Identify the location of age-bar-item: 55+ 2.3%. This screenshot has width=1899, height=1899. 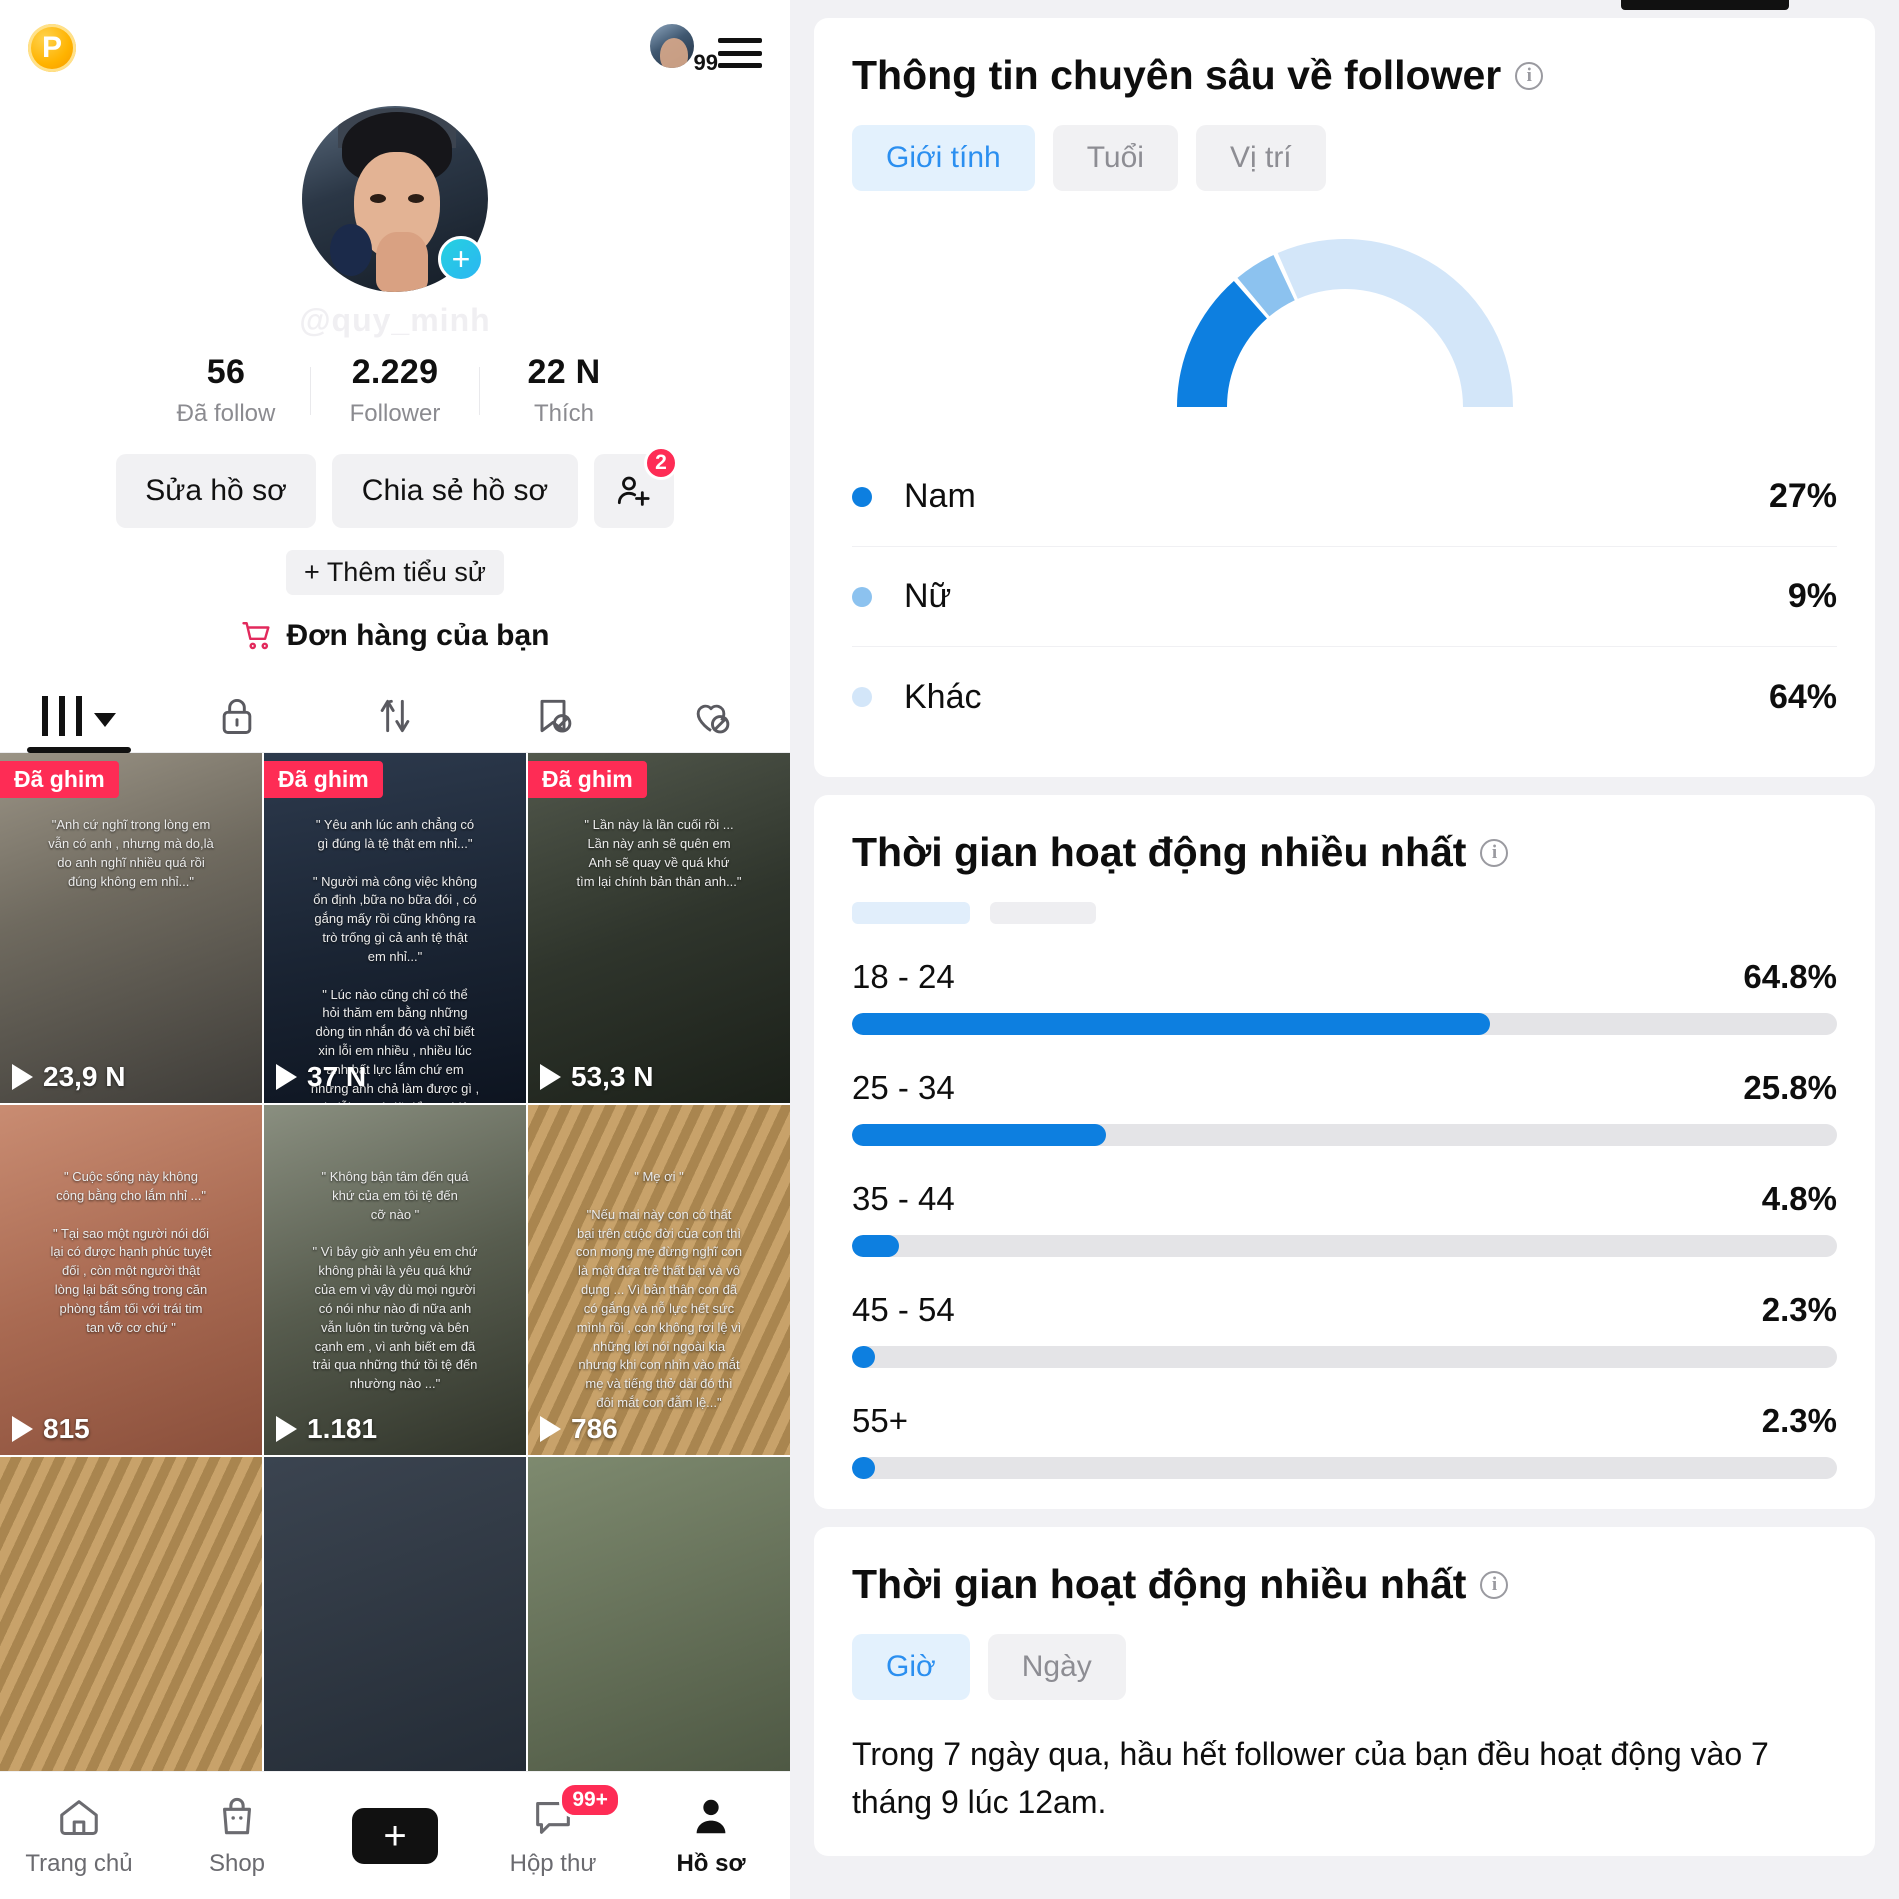
(1344, 1440).